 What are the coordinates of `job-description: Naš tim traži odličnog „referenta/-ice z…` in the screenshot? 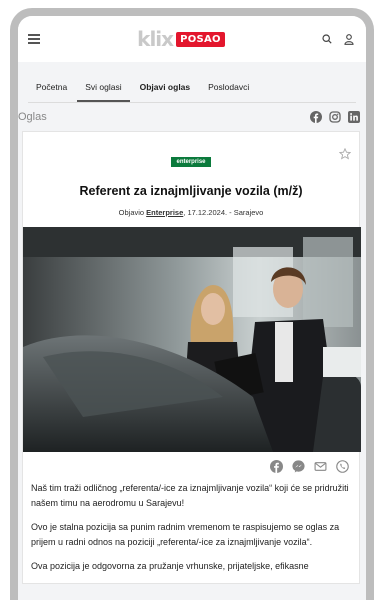 It's located at (191, 525).